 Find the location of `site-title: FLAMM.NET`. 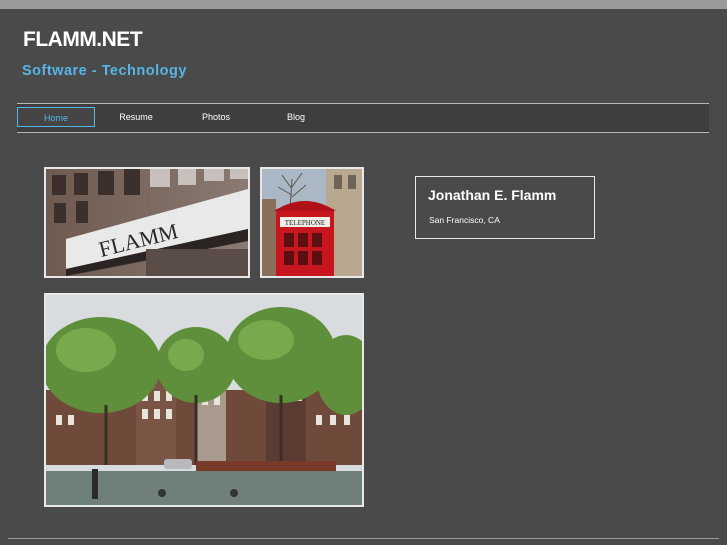

site-title: FLAMM.NET is located at coordinates (83, 40).